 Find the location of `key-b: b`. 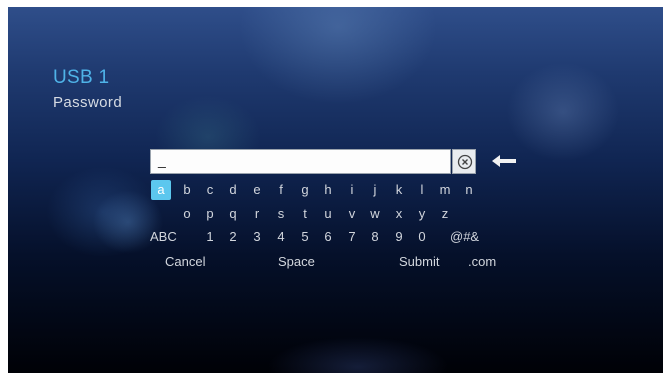

key-b: b is located at coordinates (187, 190).